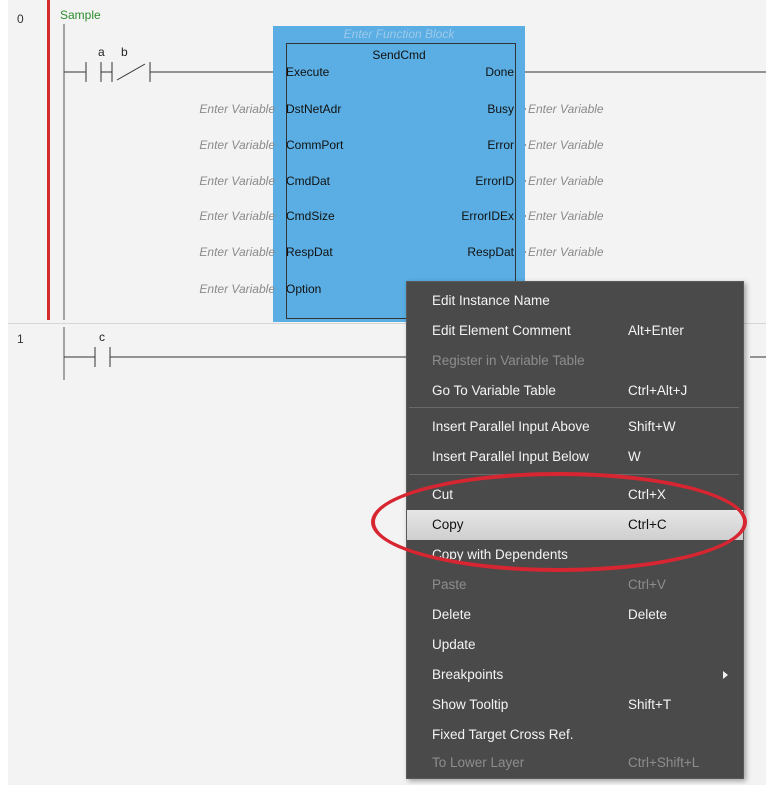 Image resolution: width=766 pixels, height=785 pixels. I want to click on menu-item-label: Paste, so click(449, 584).